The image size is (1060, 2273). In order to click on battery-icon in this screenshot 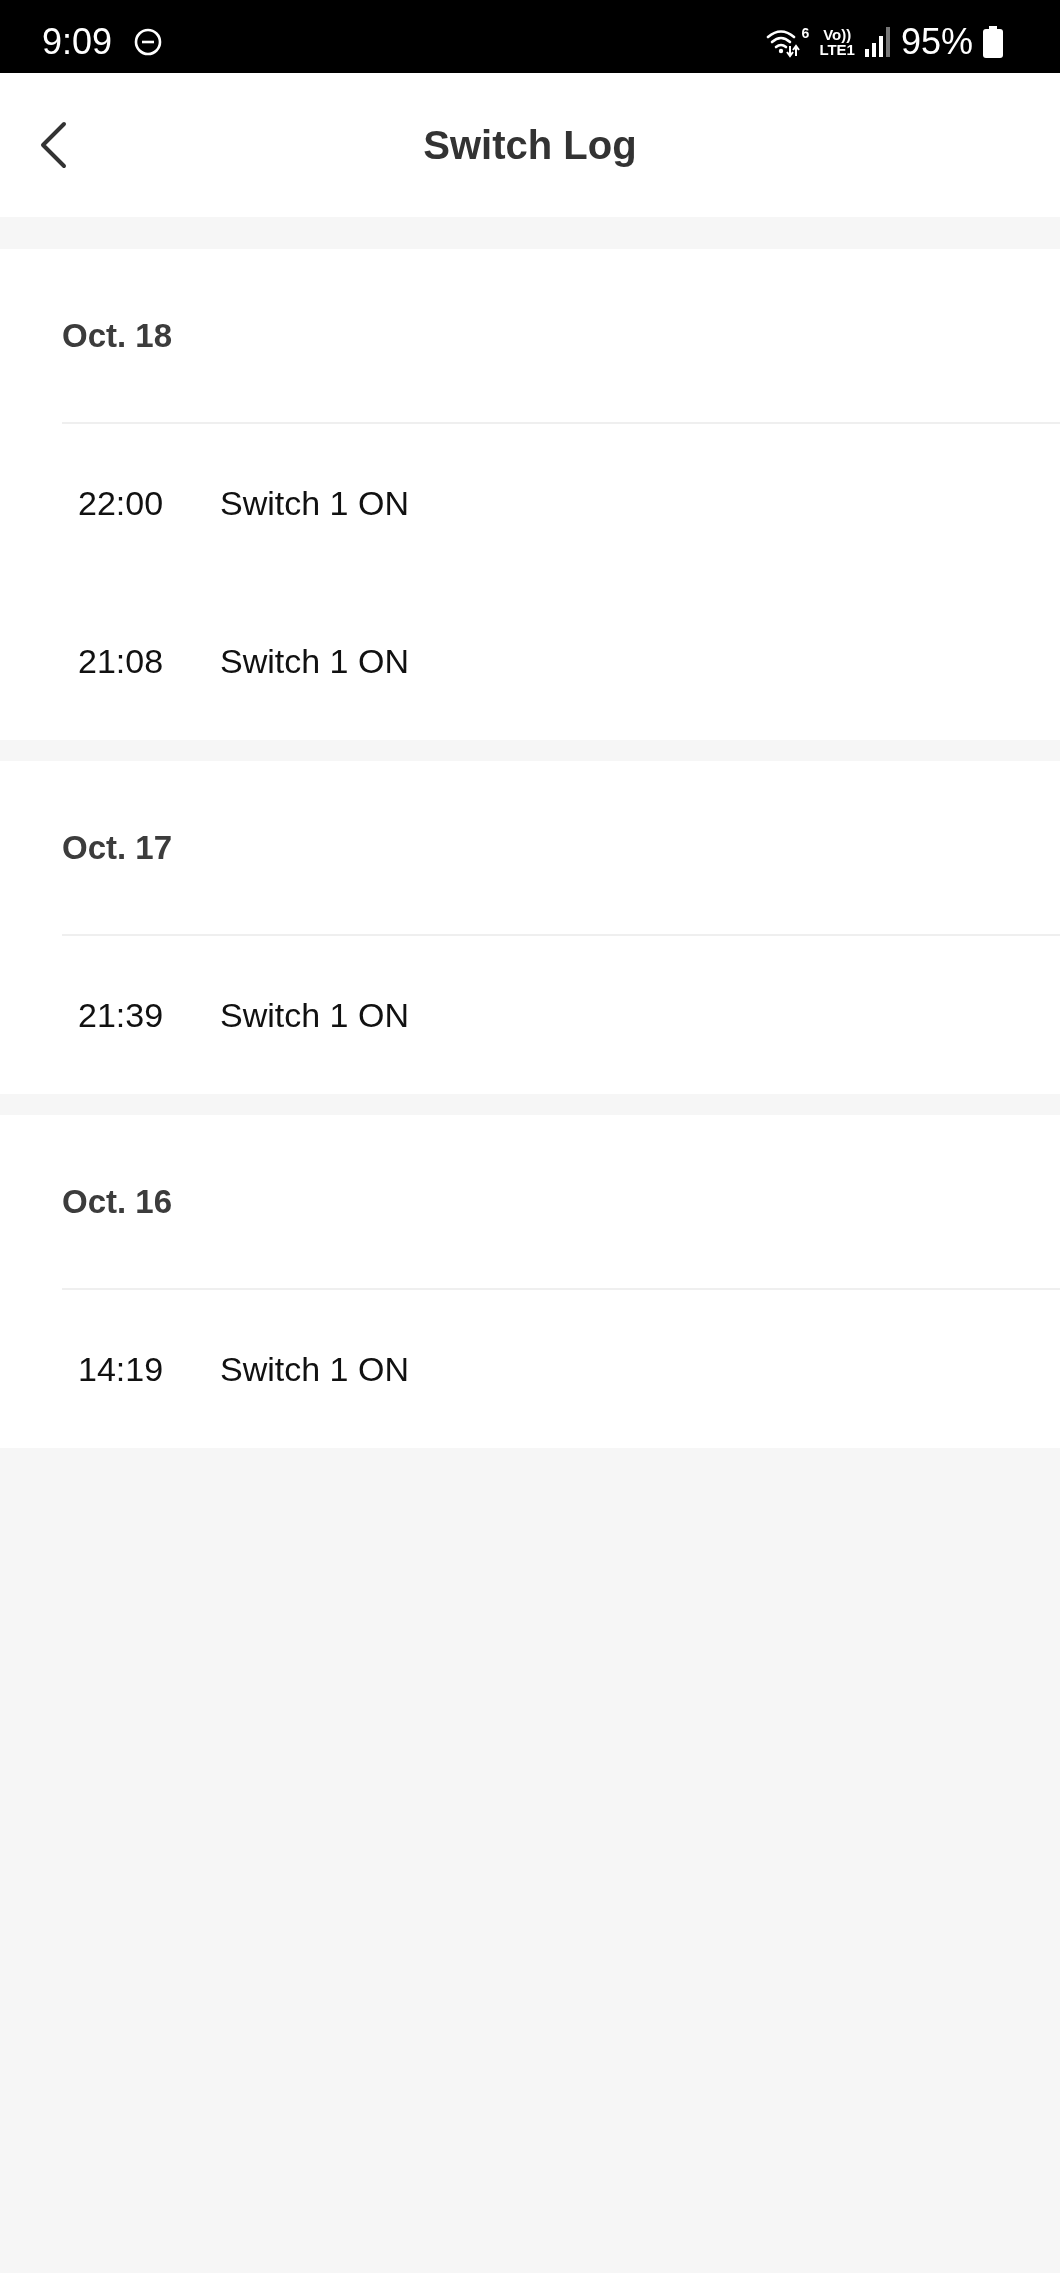, I will do `click(993, 41)`.